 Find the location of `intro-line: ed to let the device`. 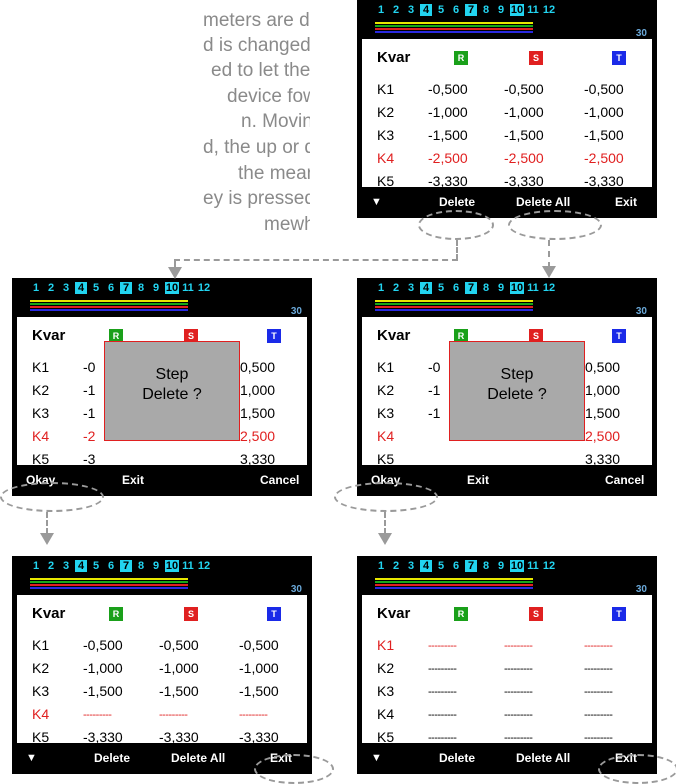

intro-line: ed to let the device is located at coordinates (260, 70).